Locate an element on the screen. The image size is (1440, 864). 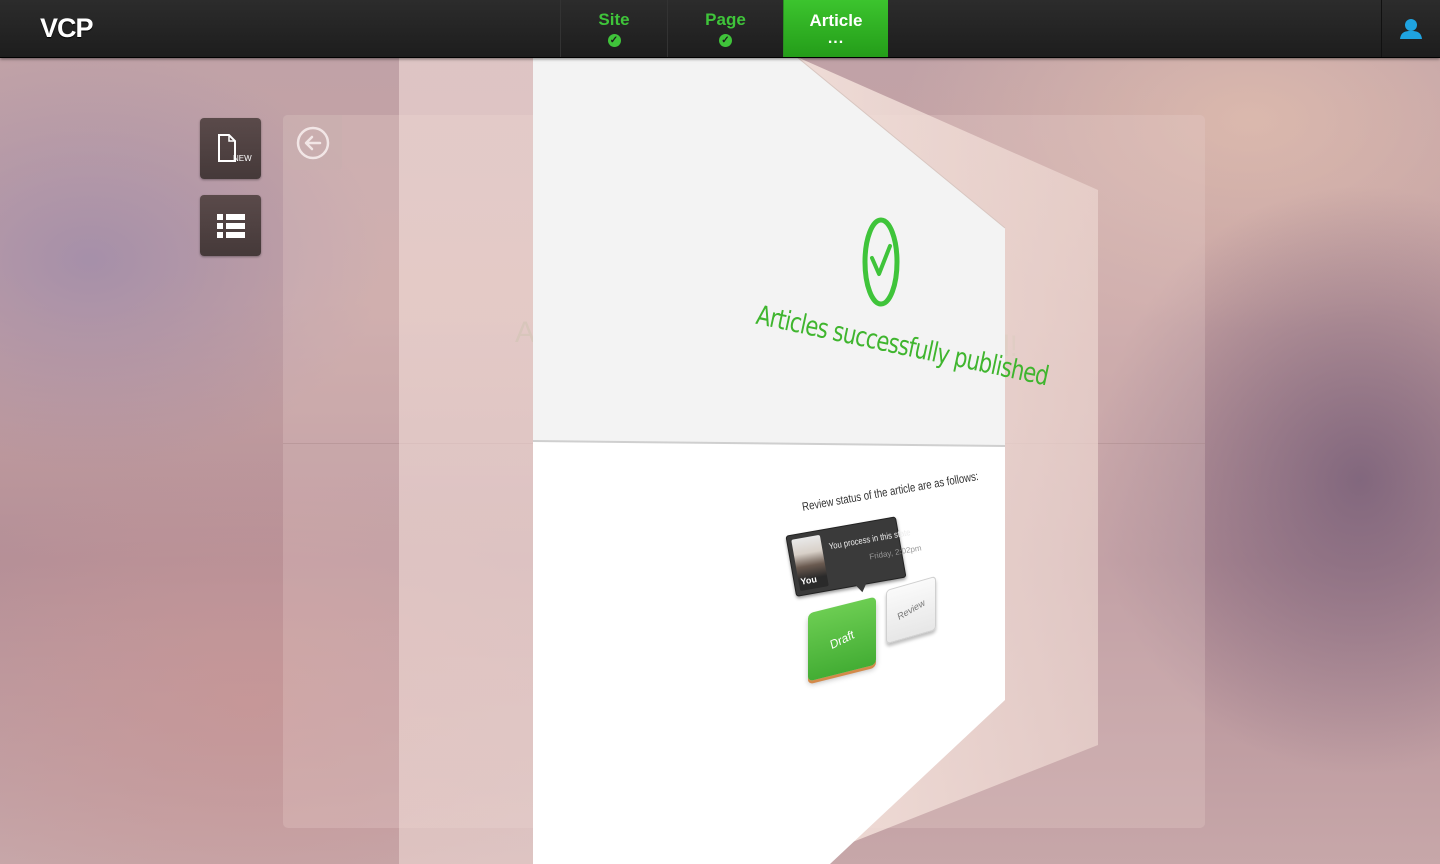
tooltip-arrow is located at coordinates (861, 588).